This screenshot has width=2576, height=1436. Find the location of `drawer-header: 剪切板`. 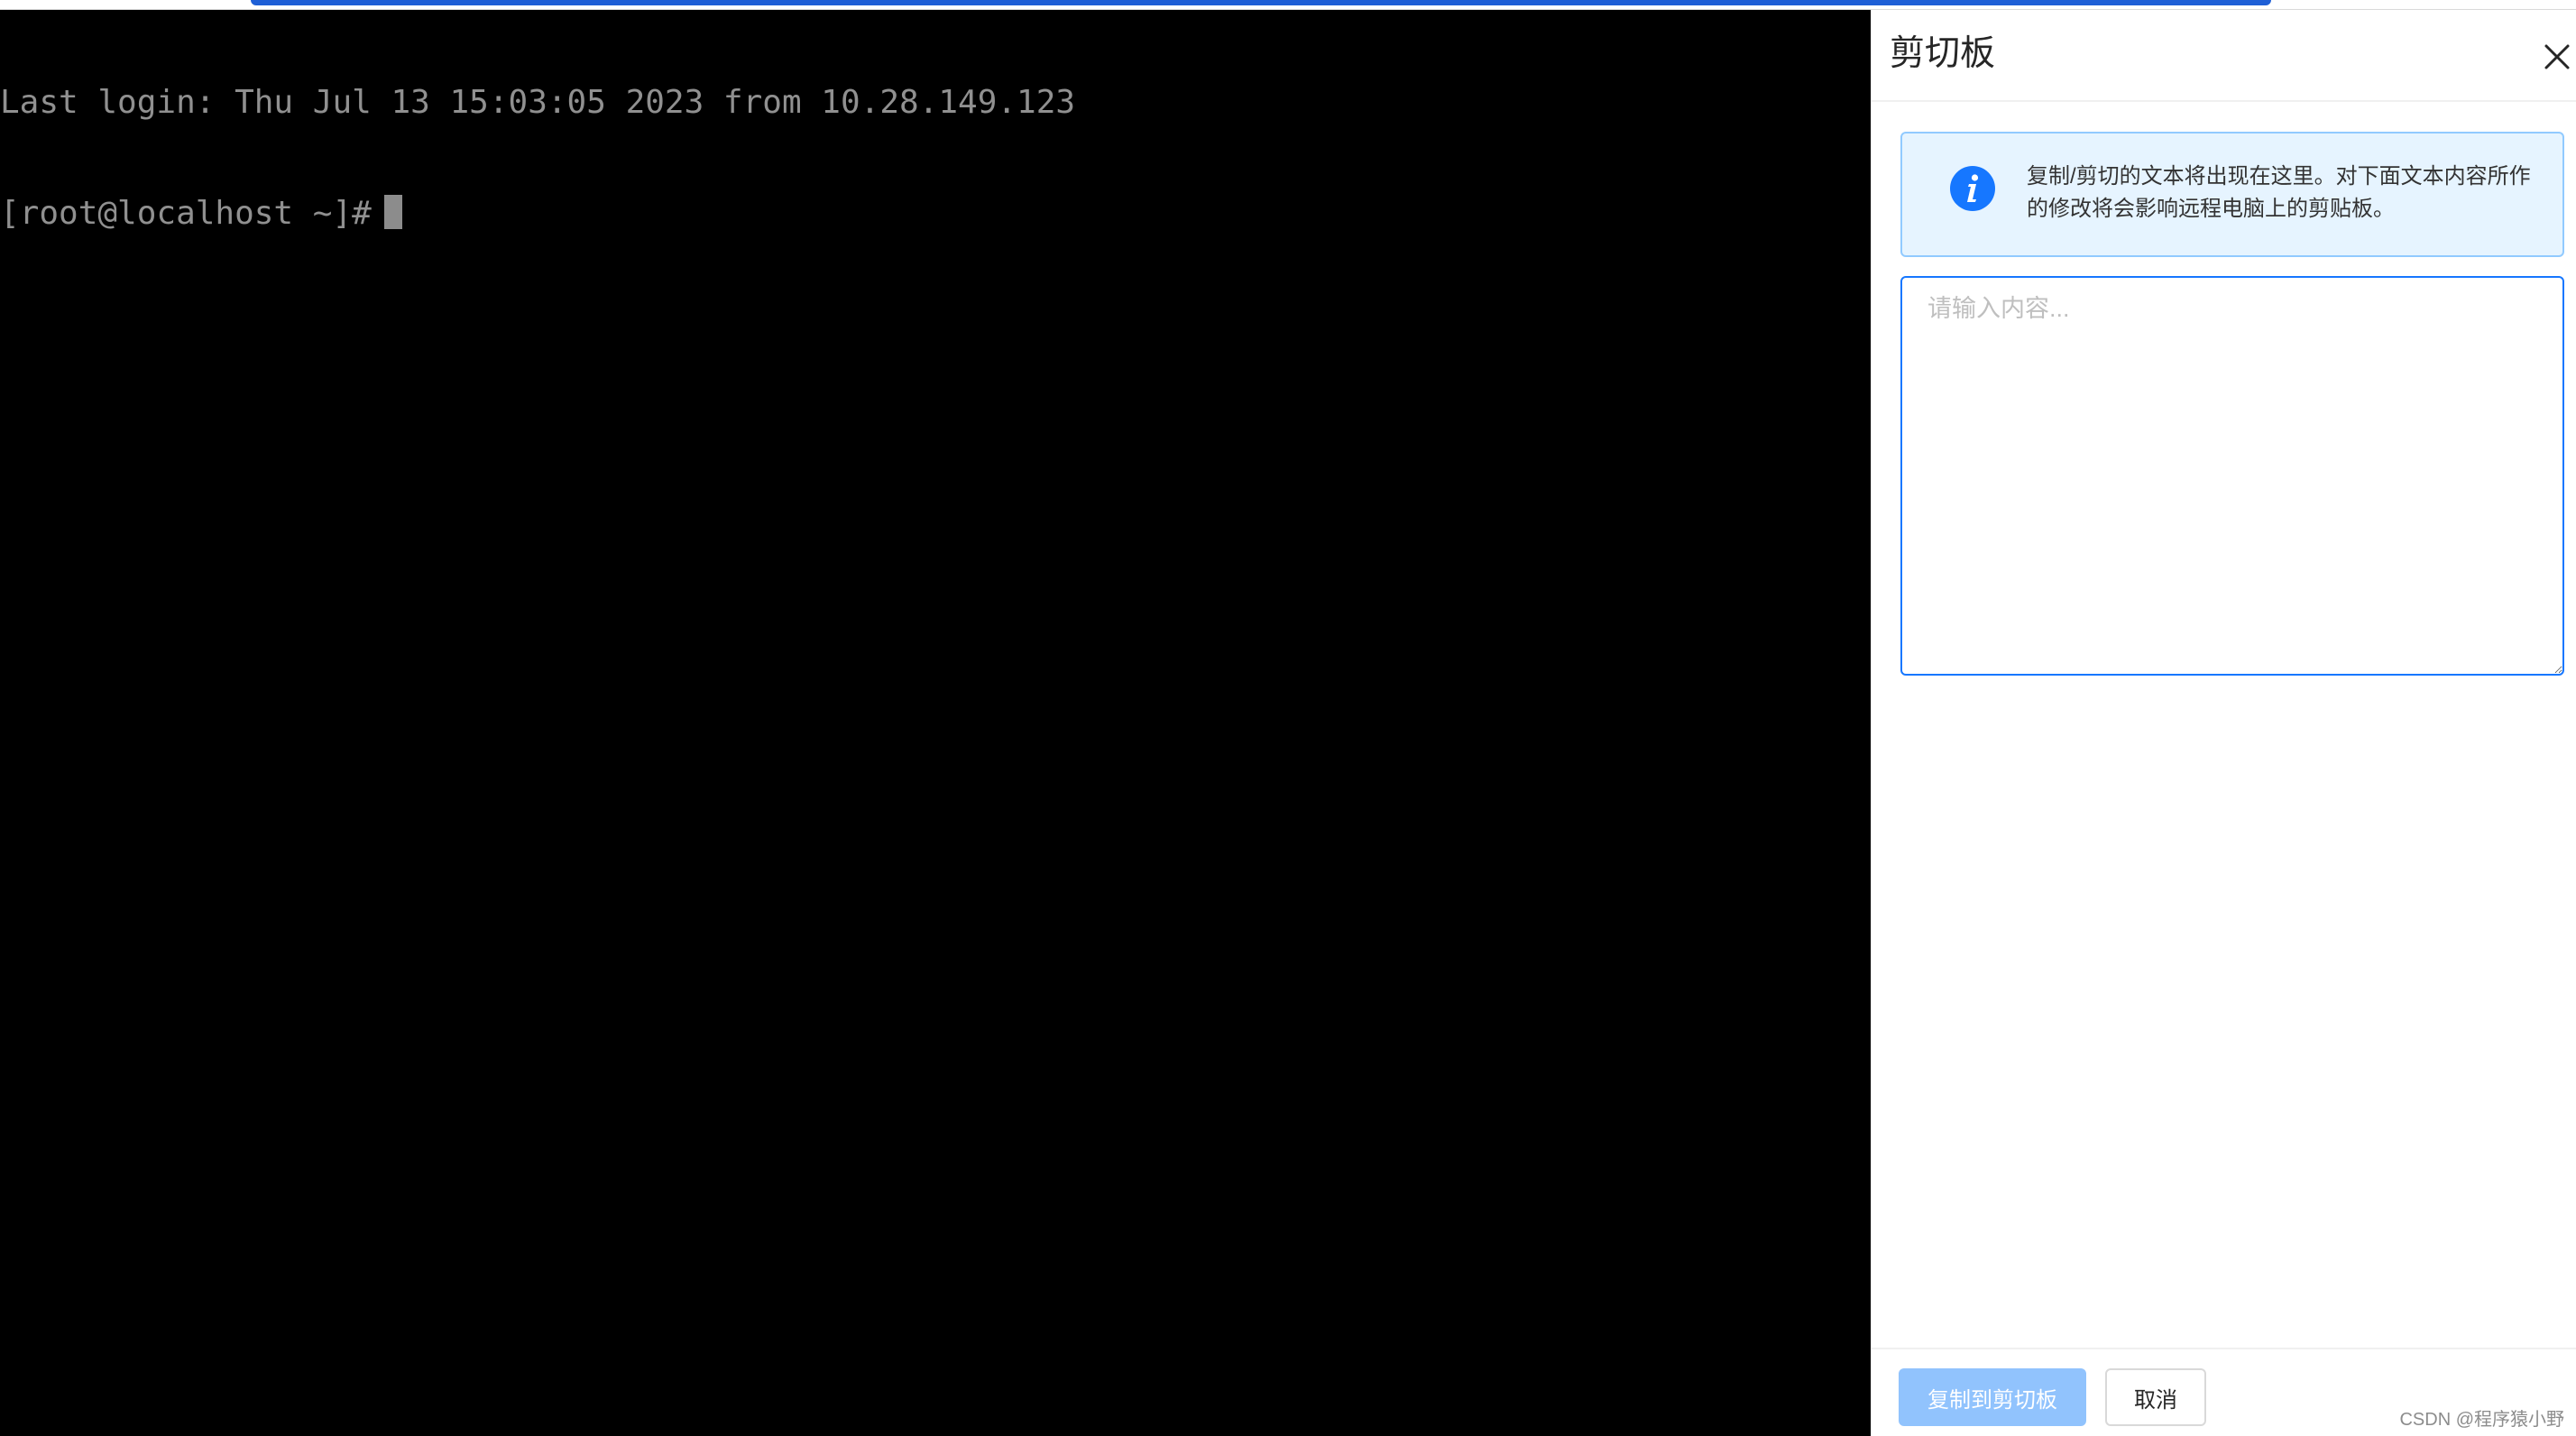

drawer-header: 剪切板 is located at coordinates (2224, 56).